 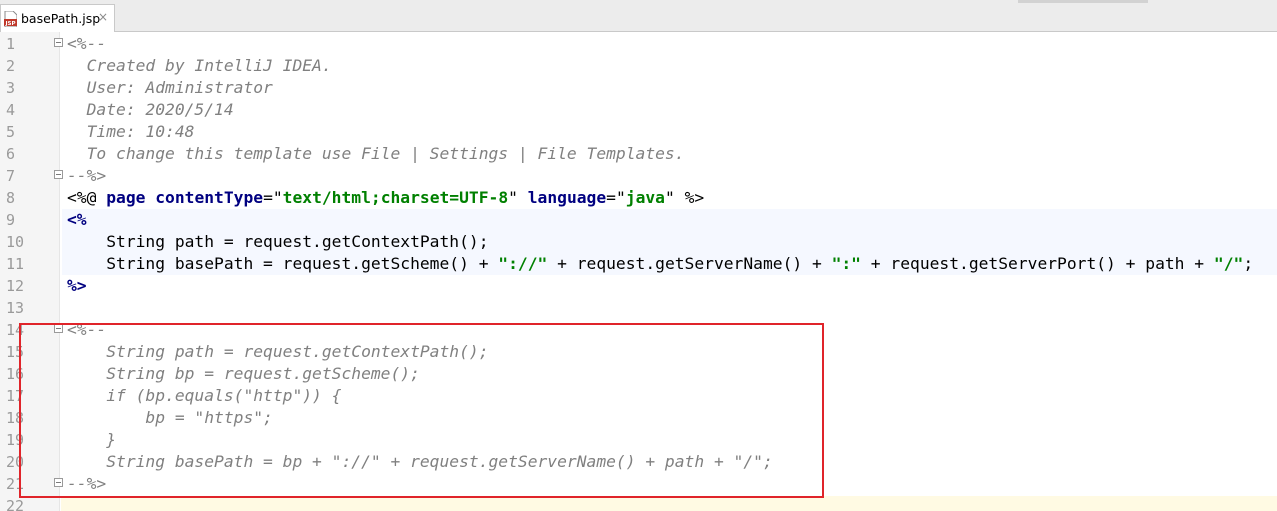 I want to click on line-number: 2, so click(x=11, y=66).